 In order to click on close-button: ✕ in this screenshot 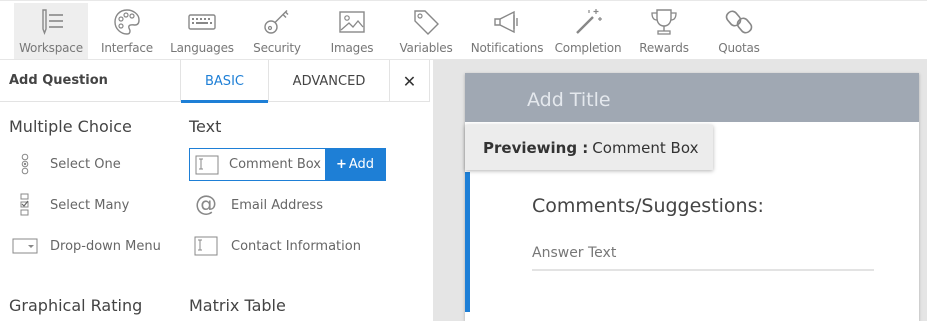, I will do `click(410, 81)`.